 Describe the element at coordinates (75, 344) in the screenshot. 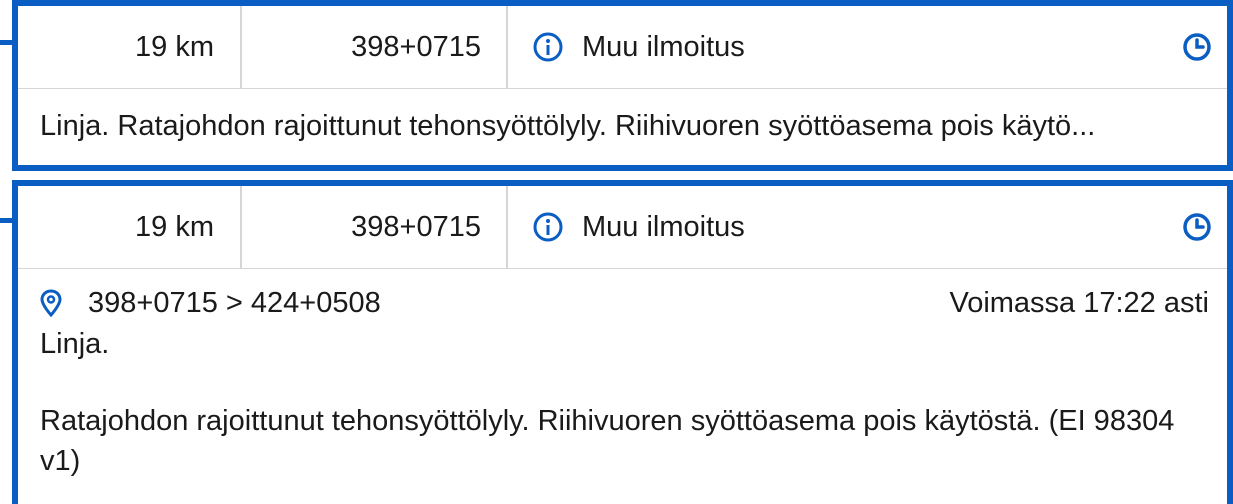

I see `line-label: Linja.` at that location.